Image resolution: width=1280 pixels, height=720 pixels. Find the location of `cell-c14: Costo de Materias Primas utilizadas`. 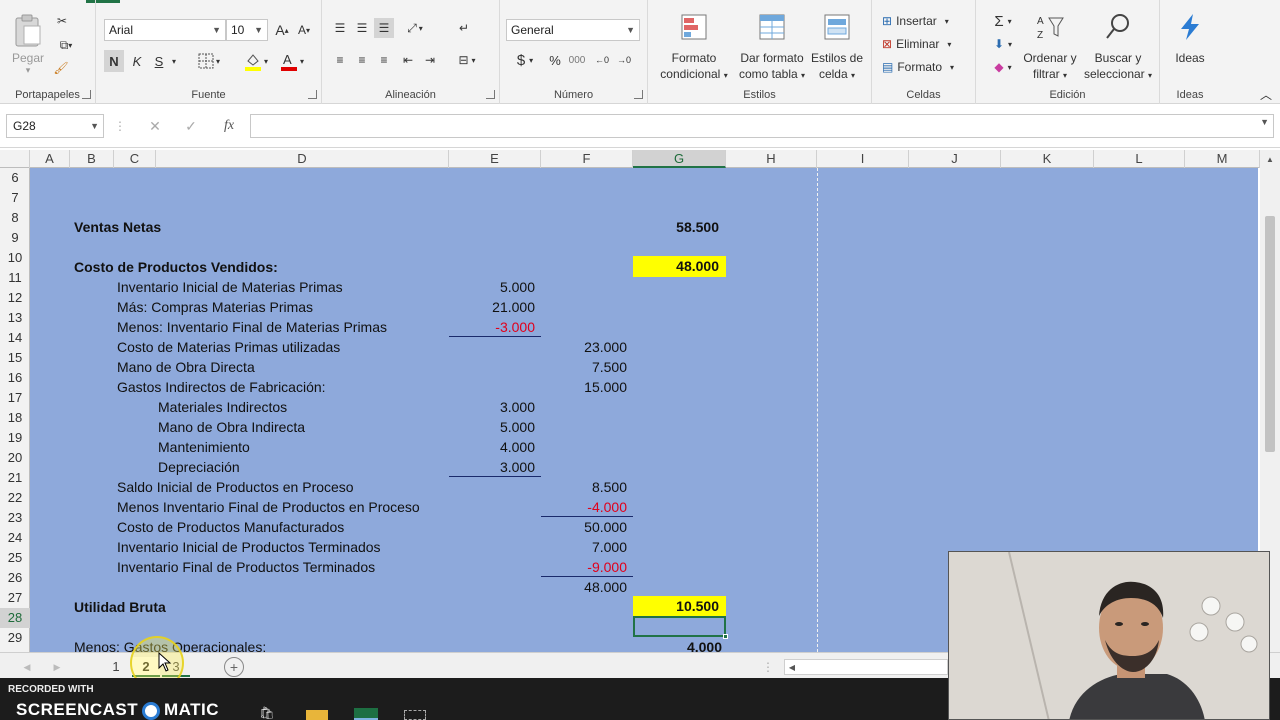

cell-c14: Costo de Materias Primas utilizadas is located at coordinates (228, 347).